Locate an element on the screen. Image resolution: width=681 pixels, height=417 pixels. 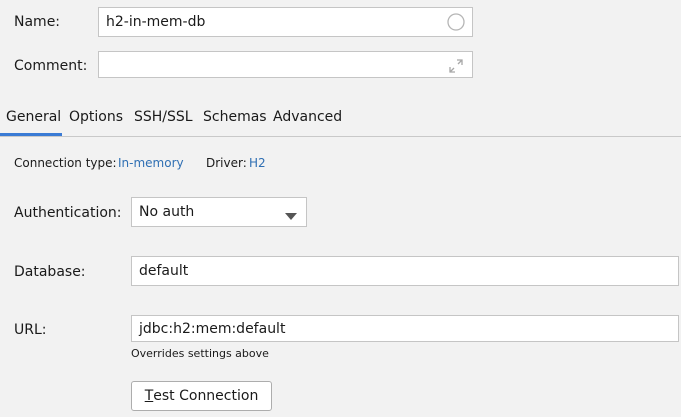
tab-separator is located at coordinates (340, 136).